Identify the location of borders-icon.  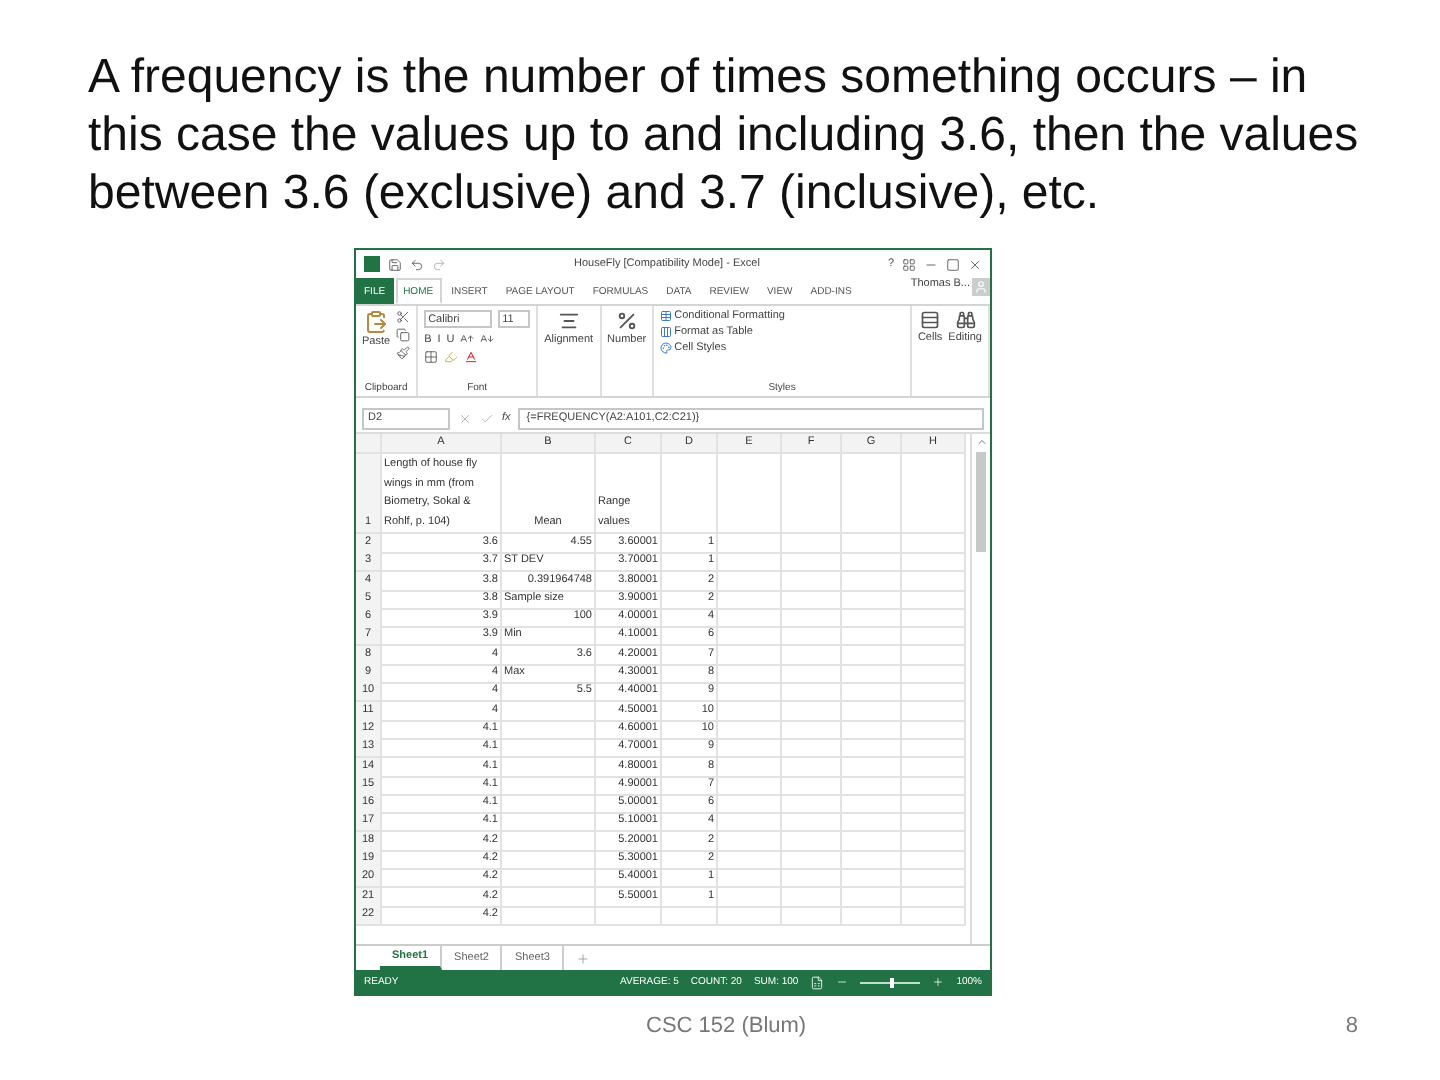
(431, 357).